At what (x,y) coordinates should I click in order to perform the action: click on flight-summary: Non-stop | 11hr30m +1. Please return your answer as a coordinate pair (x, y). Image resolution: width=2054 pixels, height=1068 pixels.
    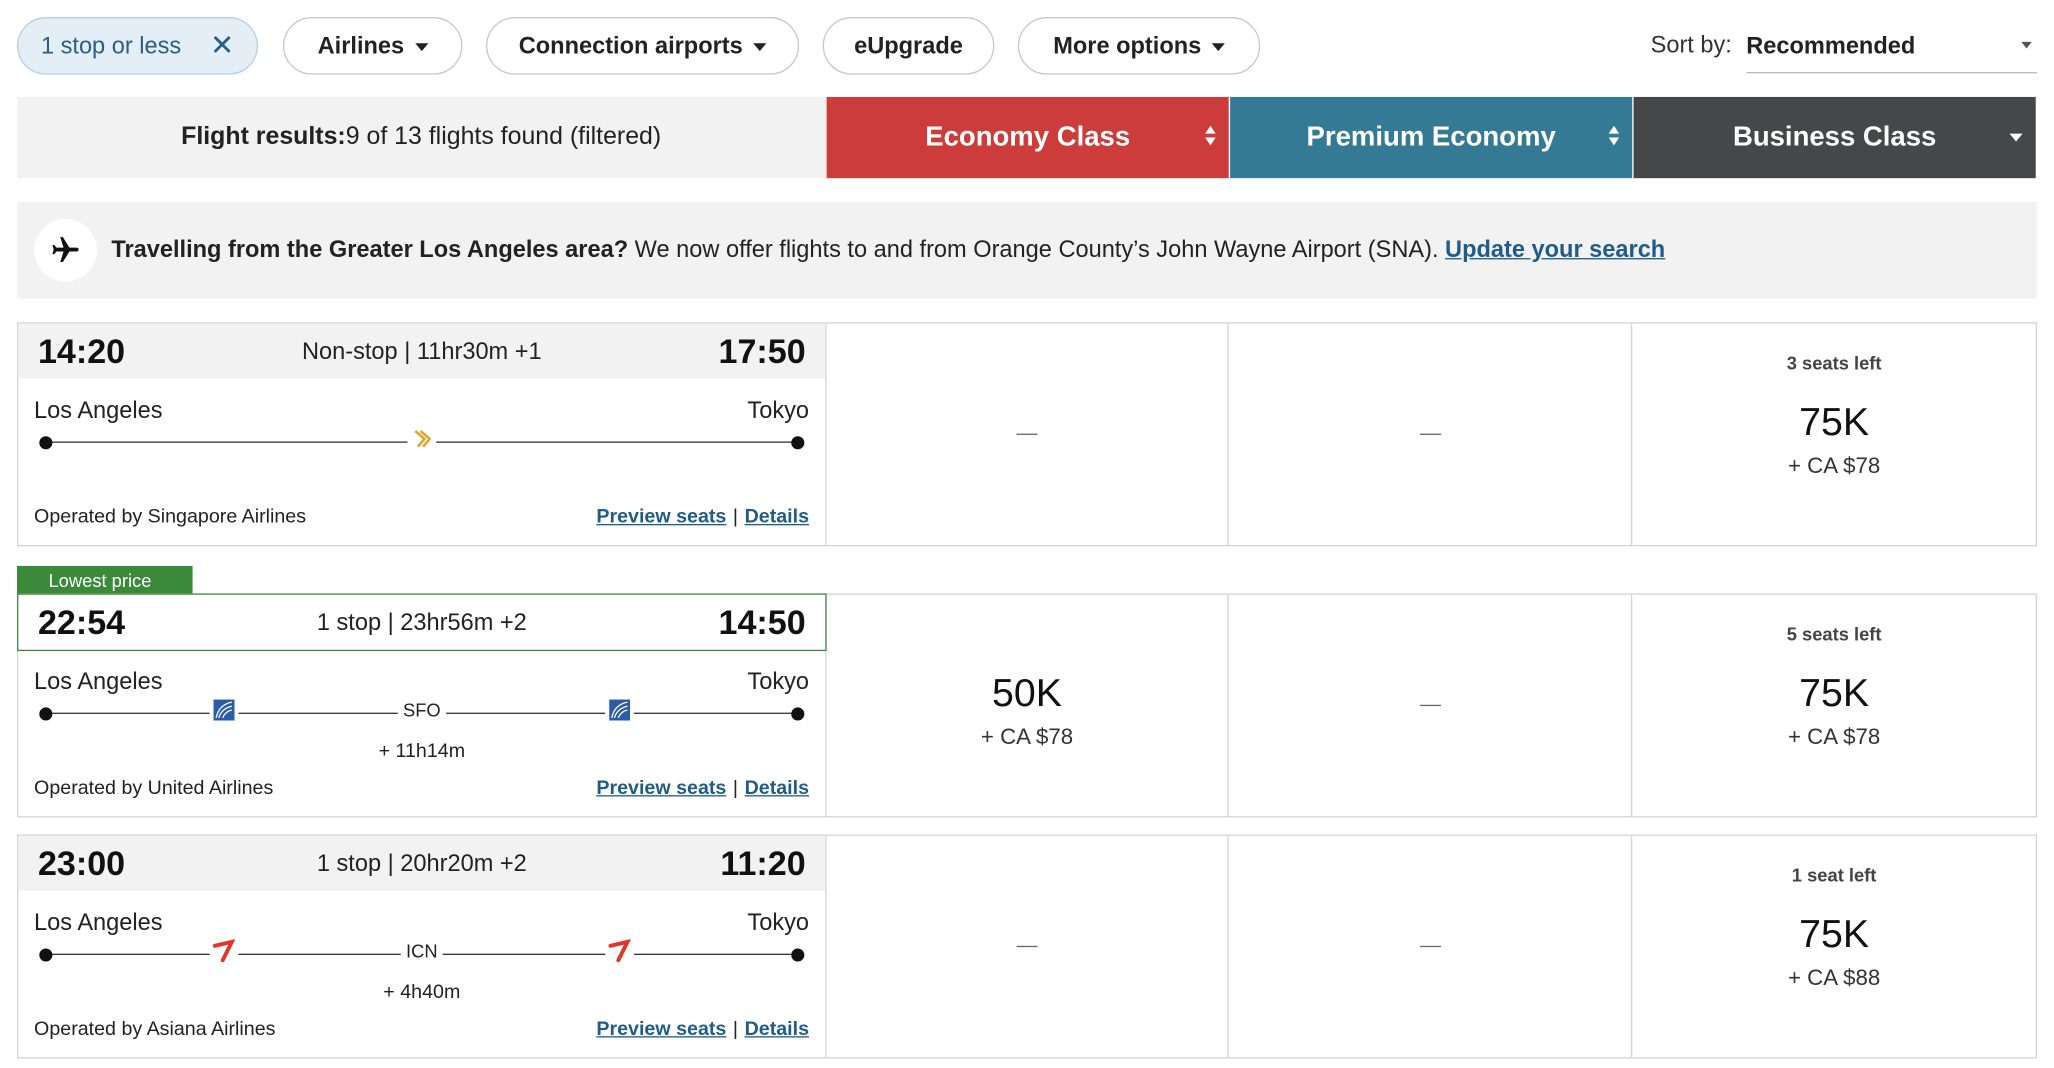
    Looking at the image, I should click on (421, 351).